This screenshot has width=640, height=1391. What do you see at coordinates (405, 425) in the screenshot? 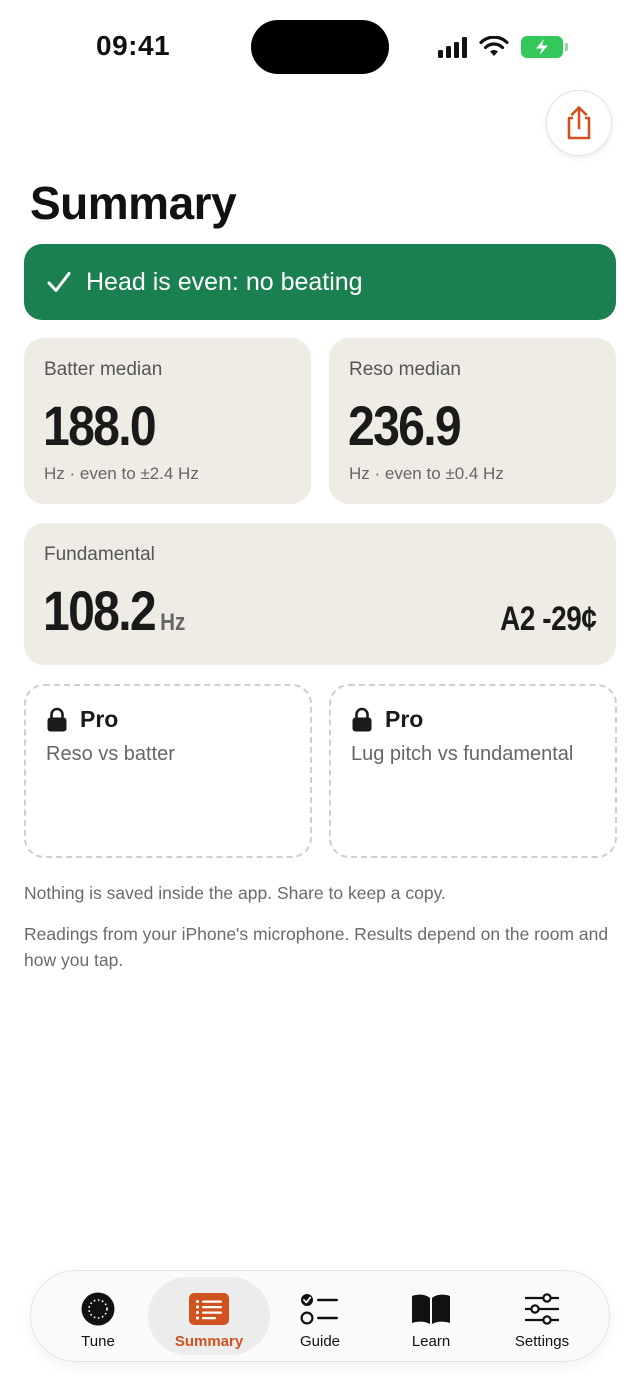
I see `reso-median-value: 236.9` at bounding box center [405, 425].